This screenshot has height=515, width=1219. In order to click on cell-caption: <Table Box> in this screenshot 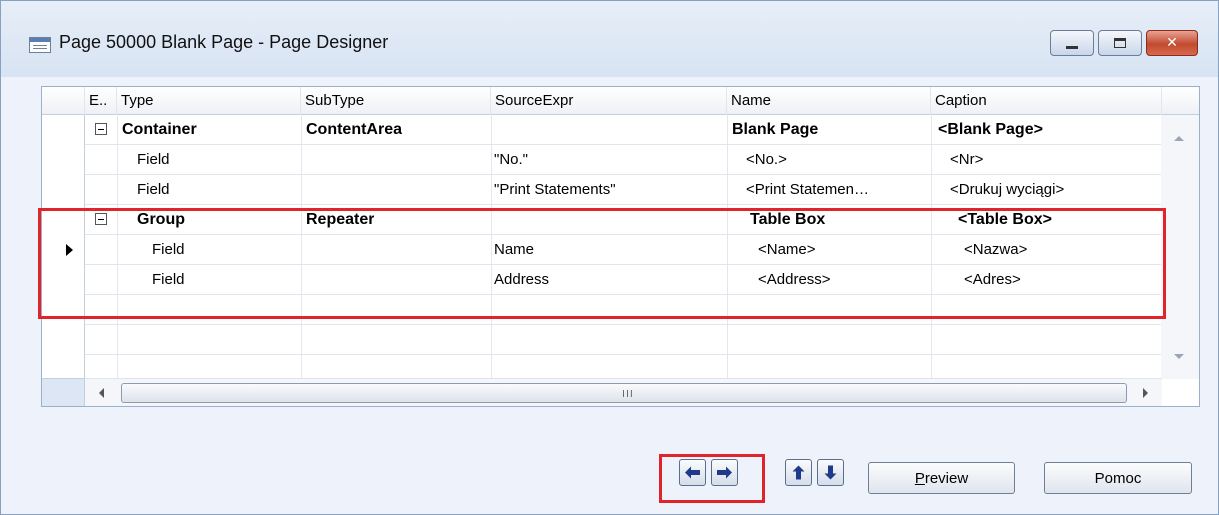, I will do `click(1005, 219)`.